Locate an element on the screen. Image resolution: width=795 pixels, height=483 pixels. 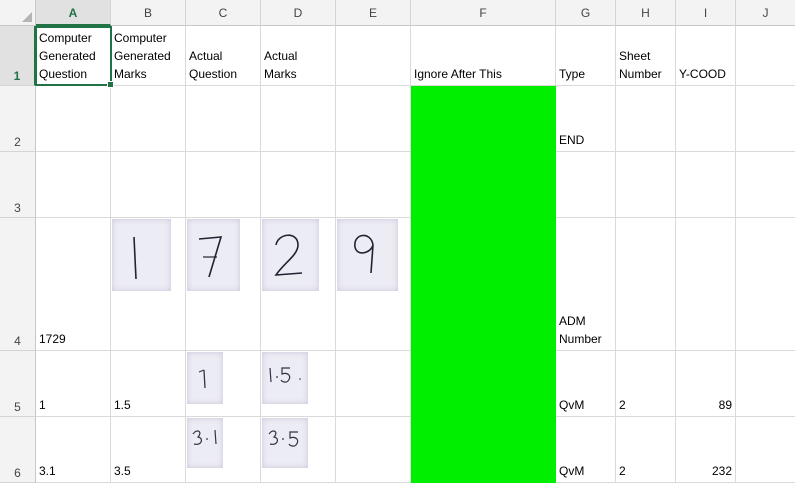
column-header-e: E is located at coordinates (373, 13).